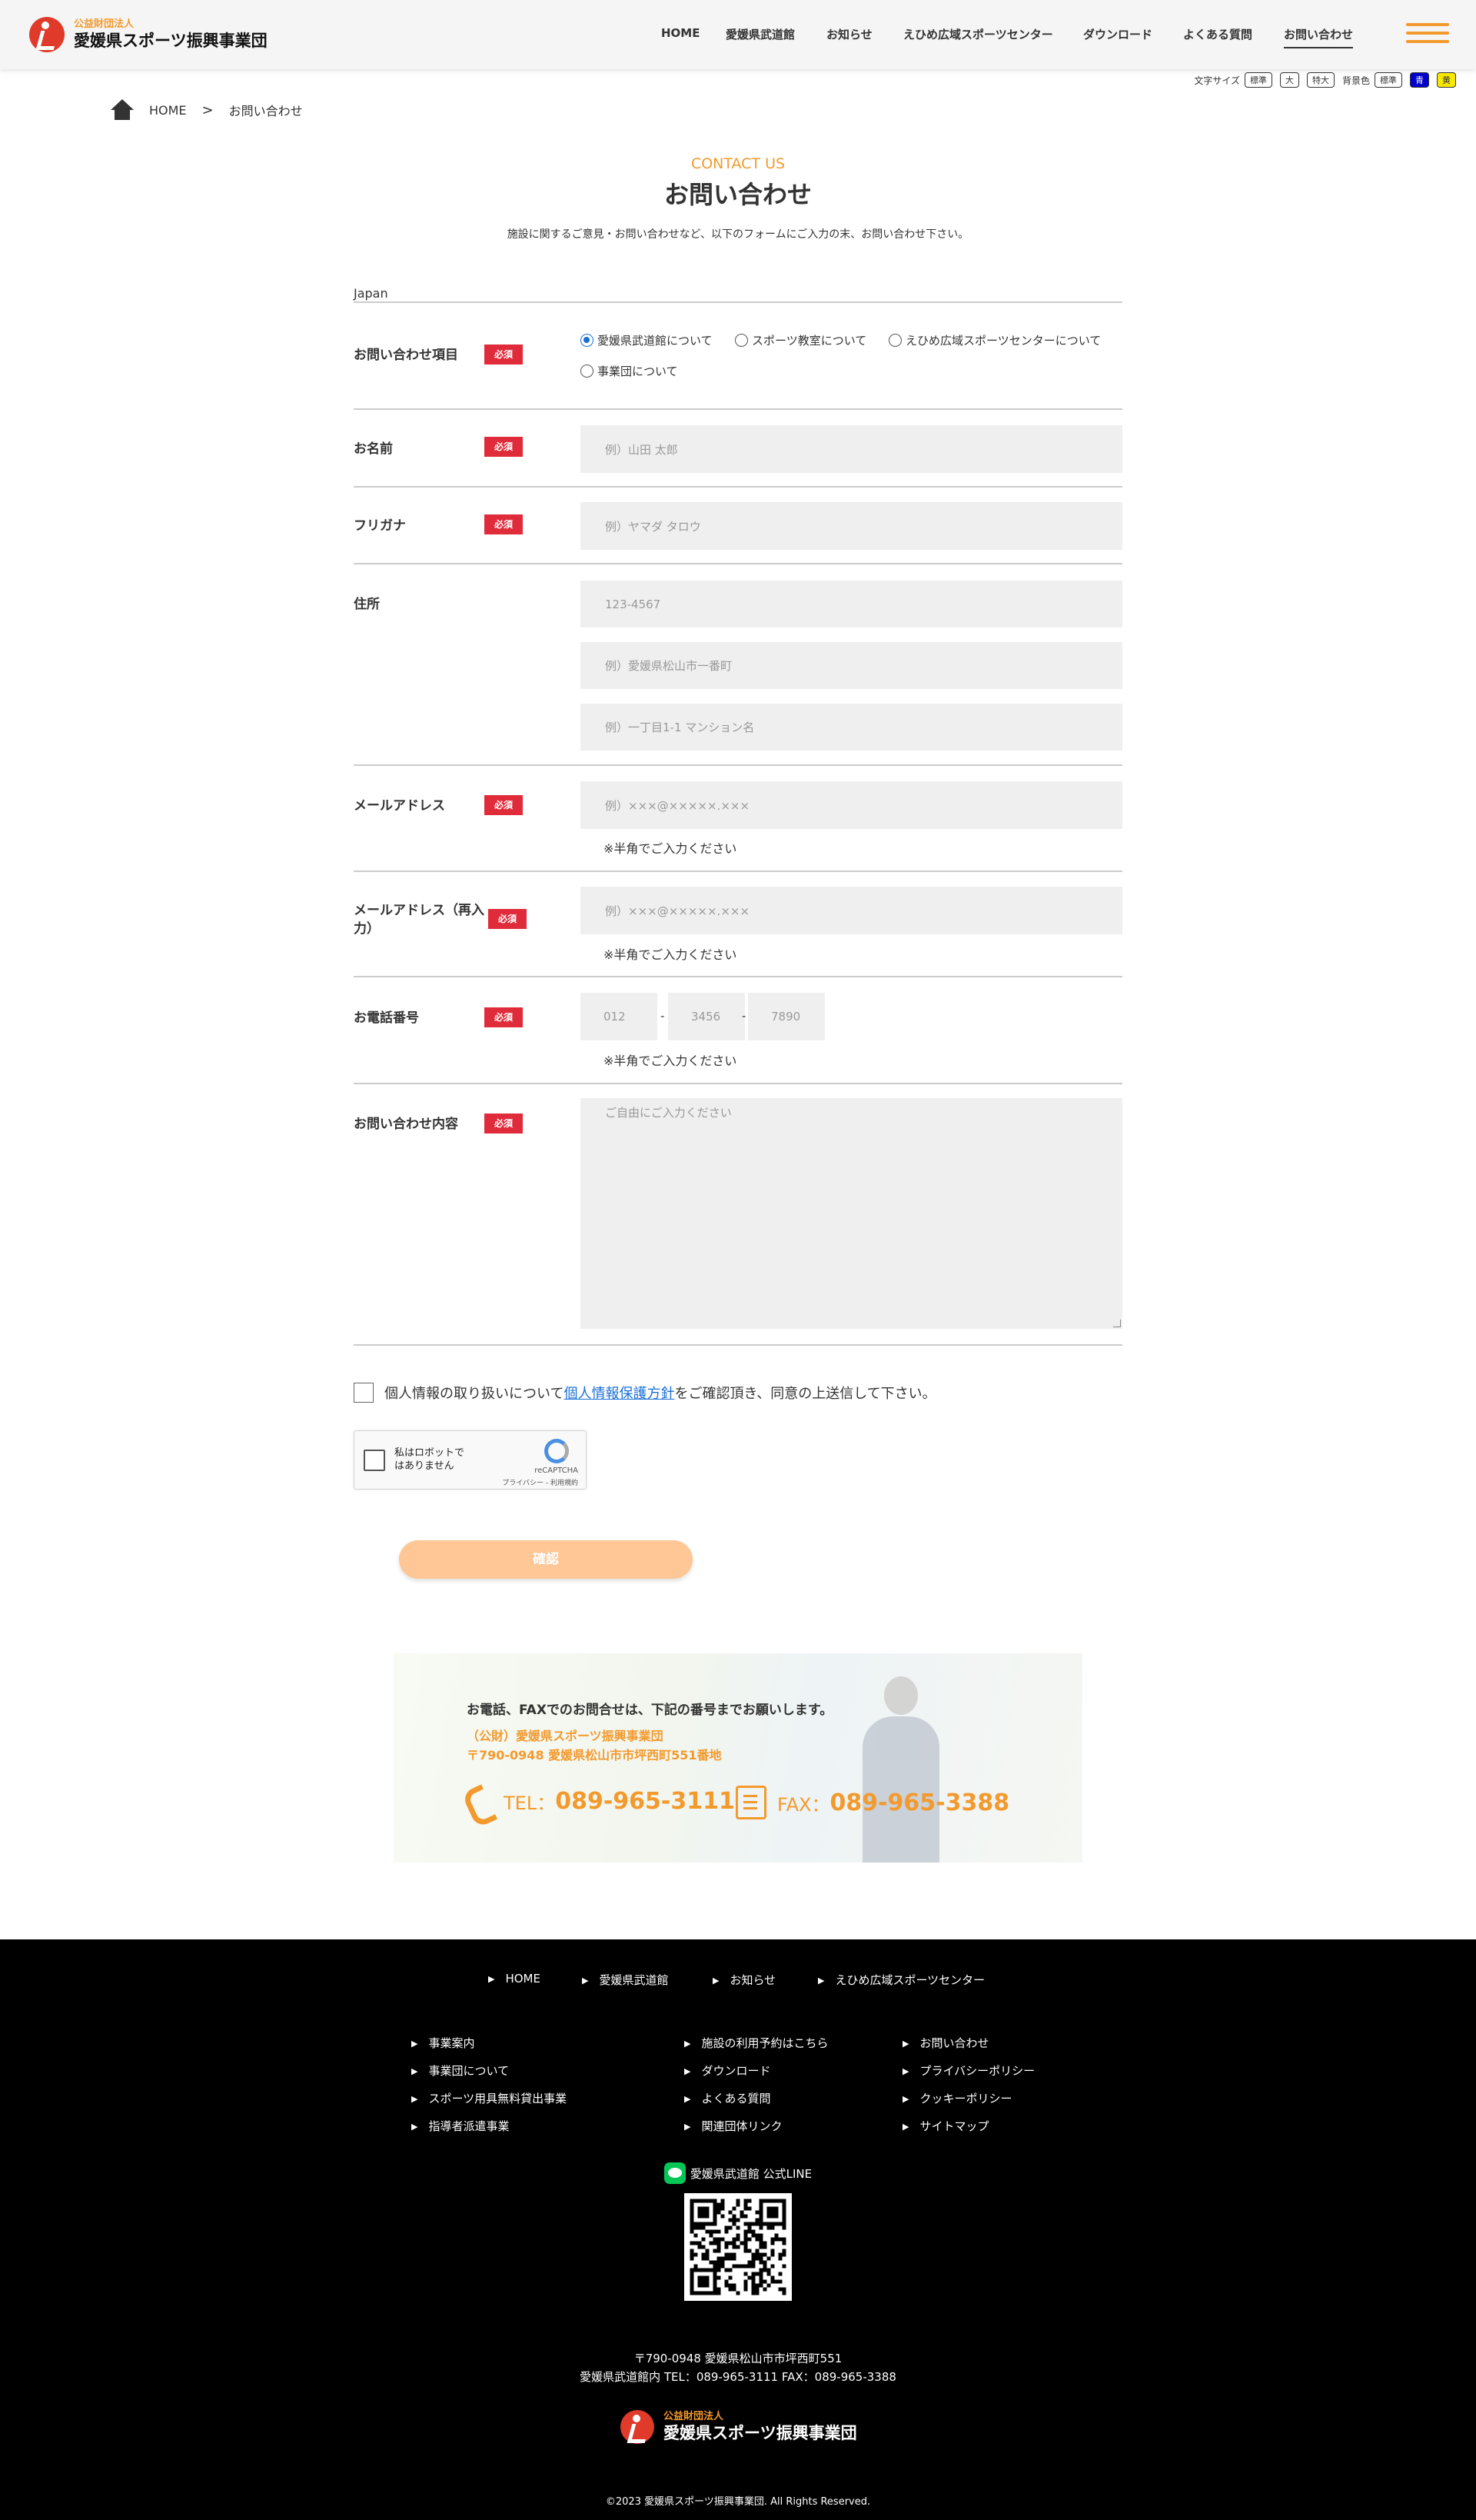 The height and width of the screenshot is (2520, 1476). Describe the element at coordinates (995, 340) in the screenshot. I see `radio-sports-center: えひめ広域スポーツセンターについて` at that location.